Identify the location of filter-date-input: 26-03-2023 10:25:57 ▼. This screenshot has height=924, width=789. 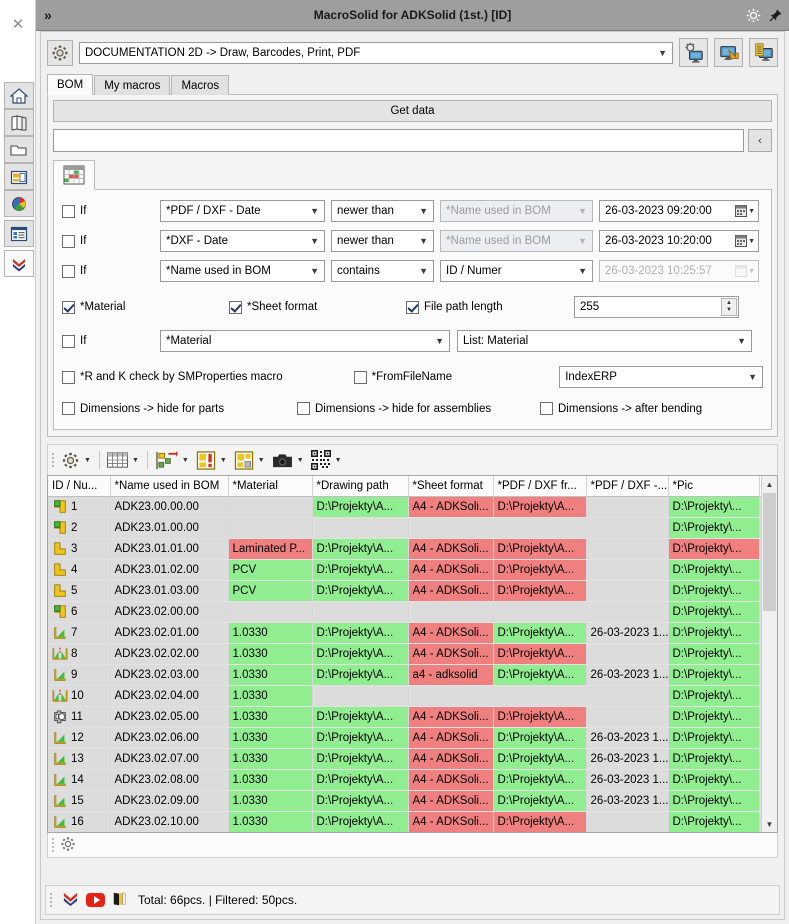
(679, 271).